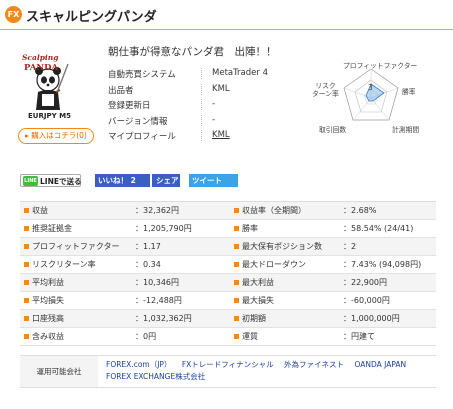 Image resolution: width=453 pixels, height=409 pixels. What do you see at coordinates (192, 52) in the screenshot?
I see `catchphrase: 朝仕事が得意なパンダ君 出陣！！` at bounding box center [192, 52].